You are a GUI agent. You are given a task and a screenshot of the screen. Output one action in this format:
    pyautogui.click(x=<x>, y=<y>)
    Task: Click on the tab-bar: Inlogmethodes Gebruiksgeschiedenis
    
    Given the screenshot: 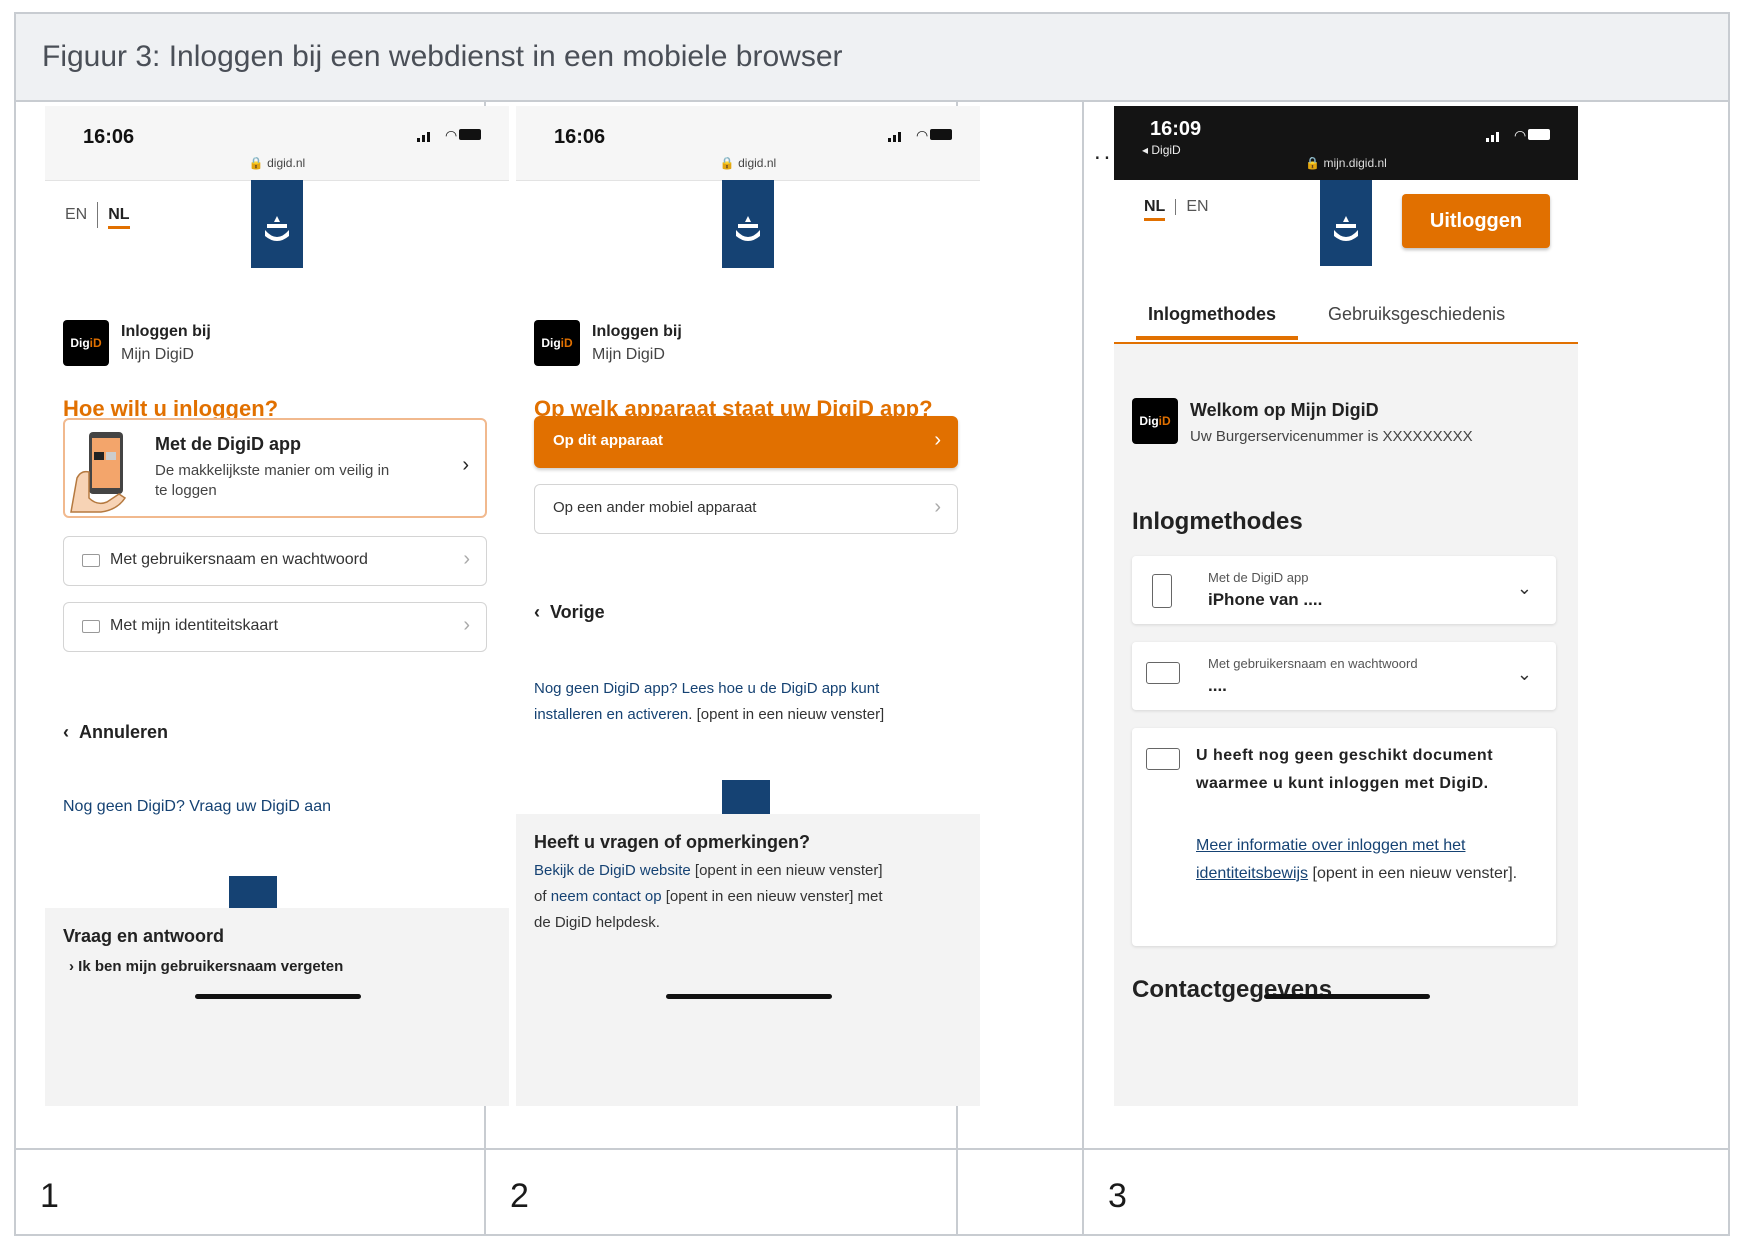 What is the action you would take?
    pyautogui.click(x=1346, y=320)
    